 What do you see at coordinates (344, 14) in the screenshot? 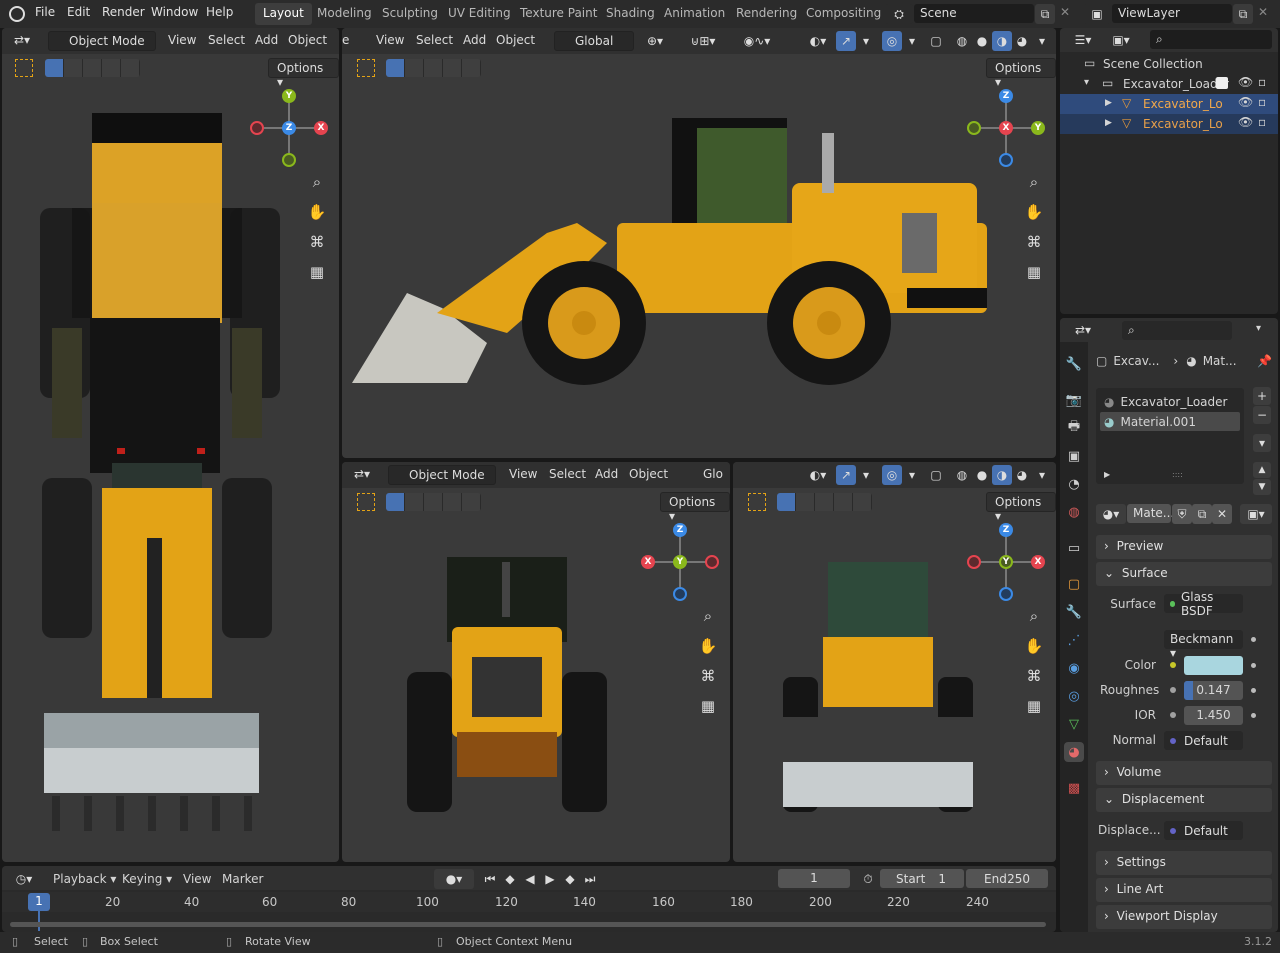
I see `tab-modeling: Modeling` at bounding box center [344, 14].